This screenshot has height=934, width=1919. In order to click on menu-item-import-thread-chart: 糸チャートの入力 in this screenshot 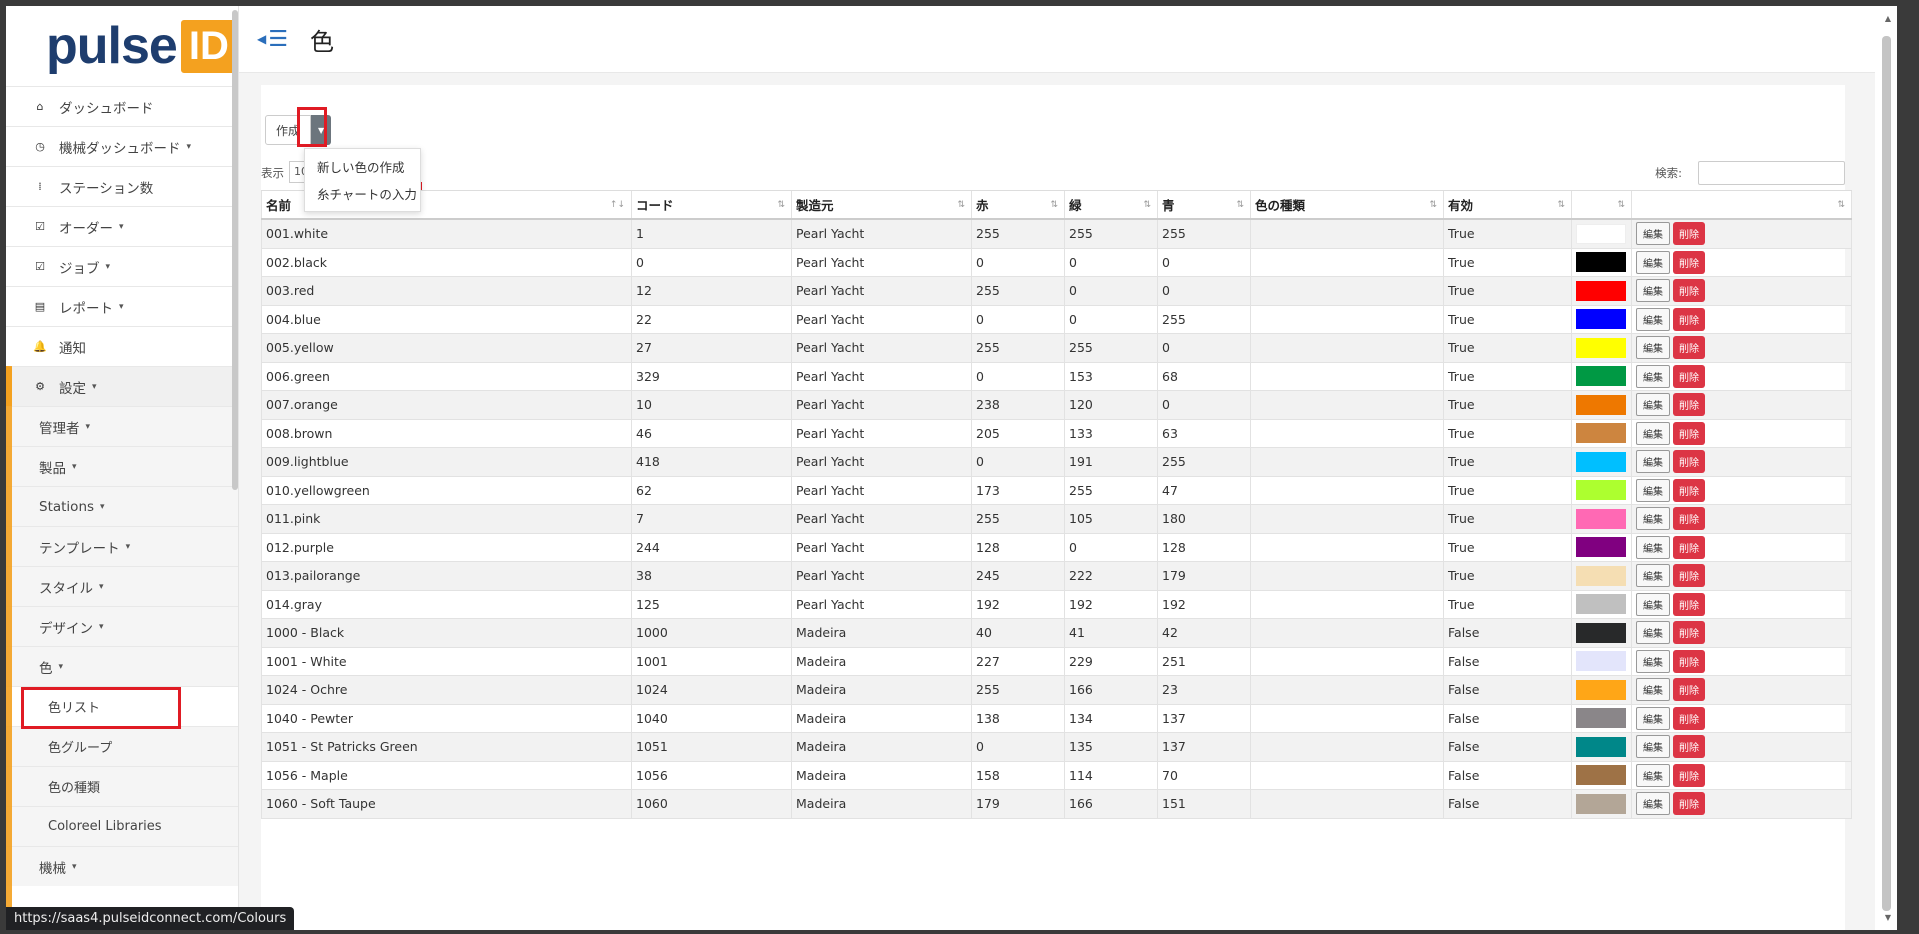, I will do `click(362, 193)`.